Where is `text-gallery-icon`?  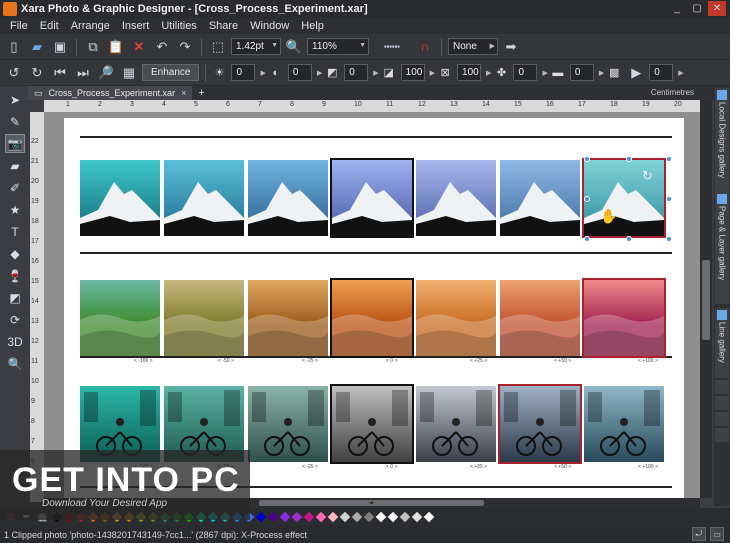 text-gallery-icon is located at coordinates (722, 403).